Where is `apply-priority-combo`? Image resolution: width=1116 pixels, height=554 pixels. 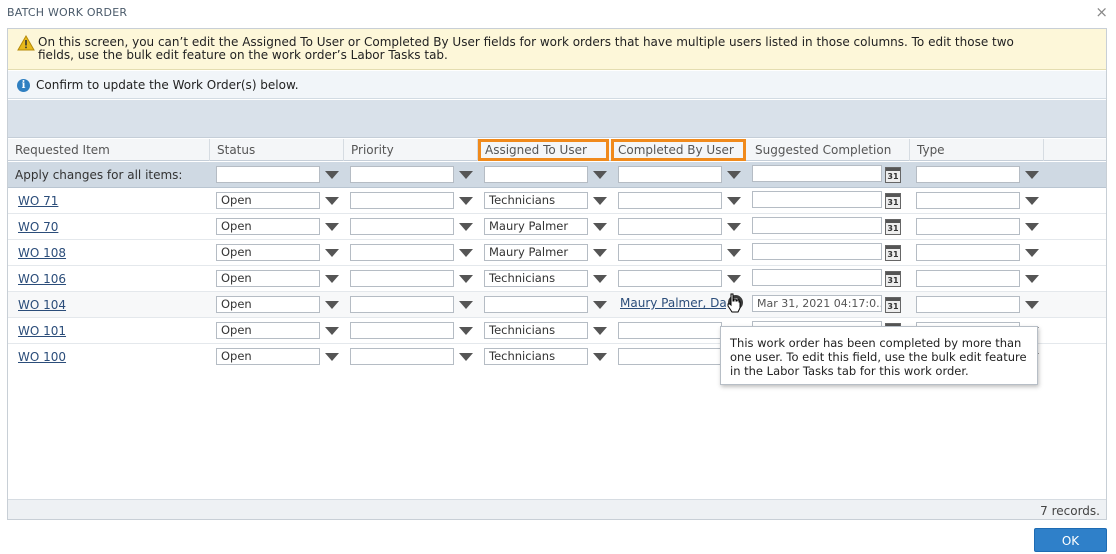
apply-priority-combo is located at coordinates (402, 174).